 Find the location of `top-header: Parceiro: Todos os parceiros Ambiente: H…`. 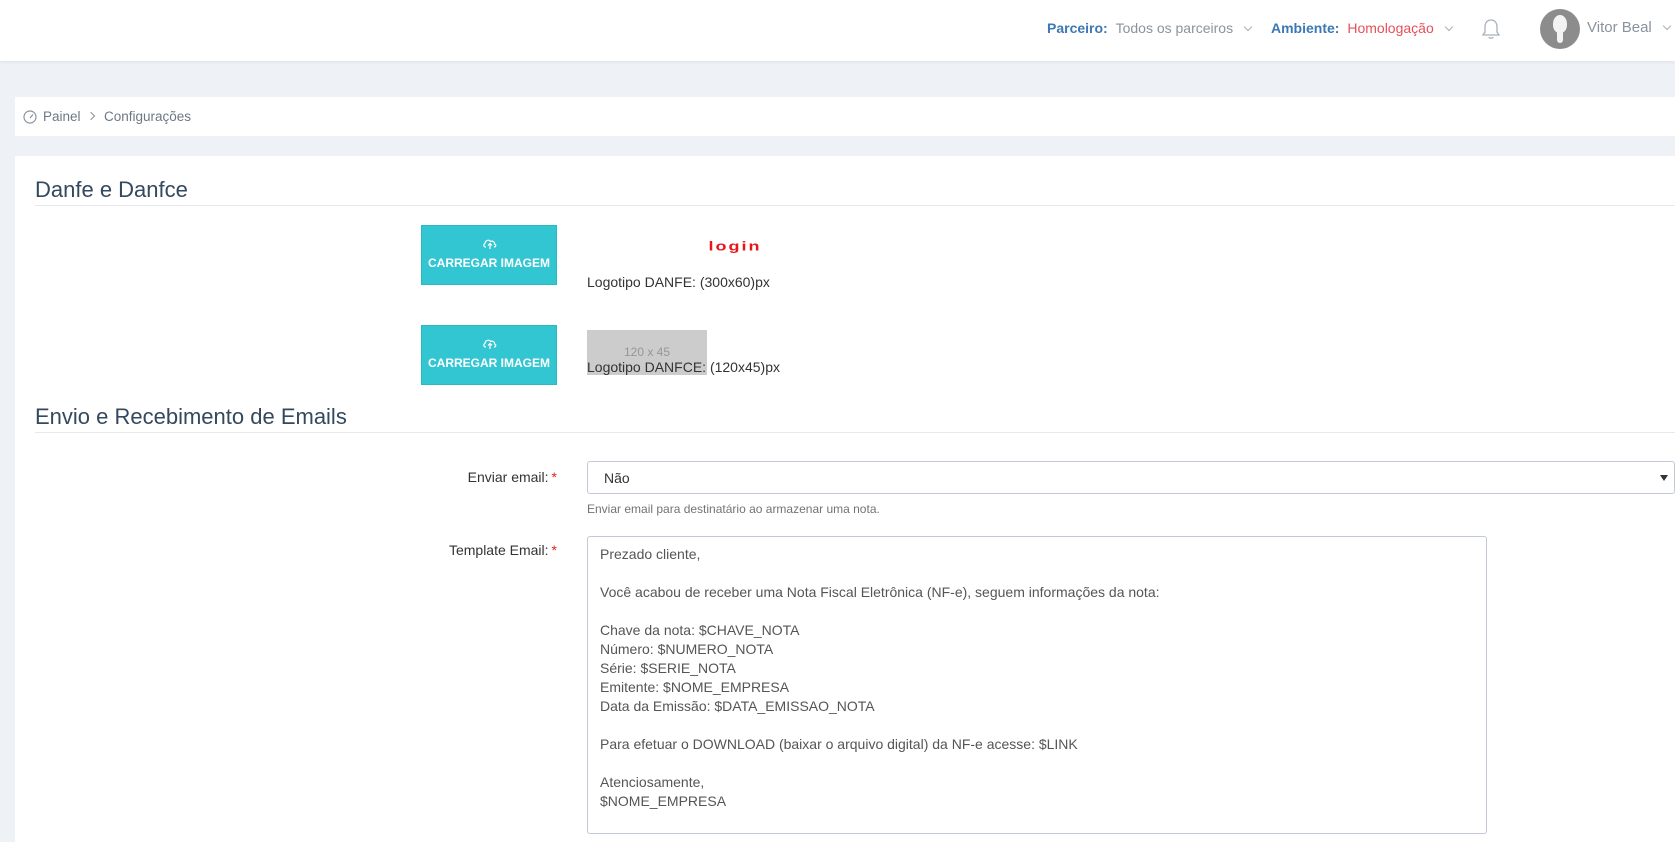

top-header: Parceiro: Todos os parceiros Ambiente: H… is located at coordinates (837, 30).